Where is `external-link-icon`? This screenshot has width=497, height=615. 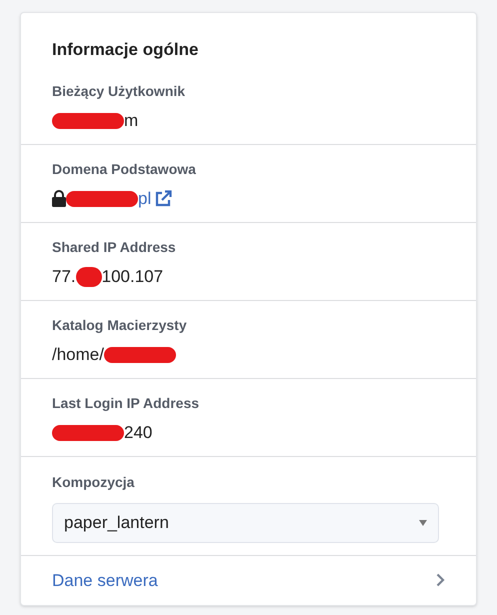
external-link-icon is located at coordinates (163, 198).